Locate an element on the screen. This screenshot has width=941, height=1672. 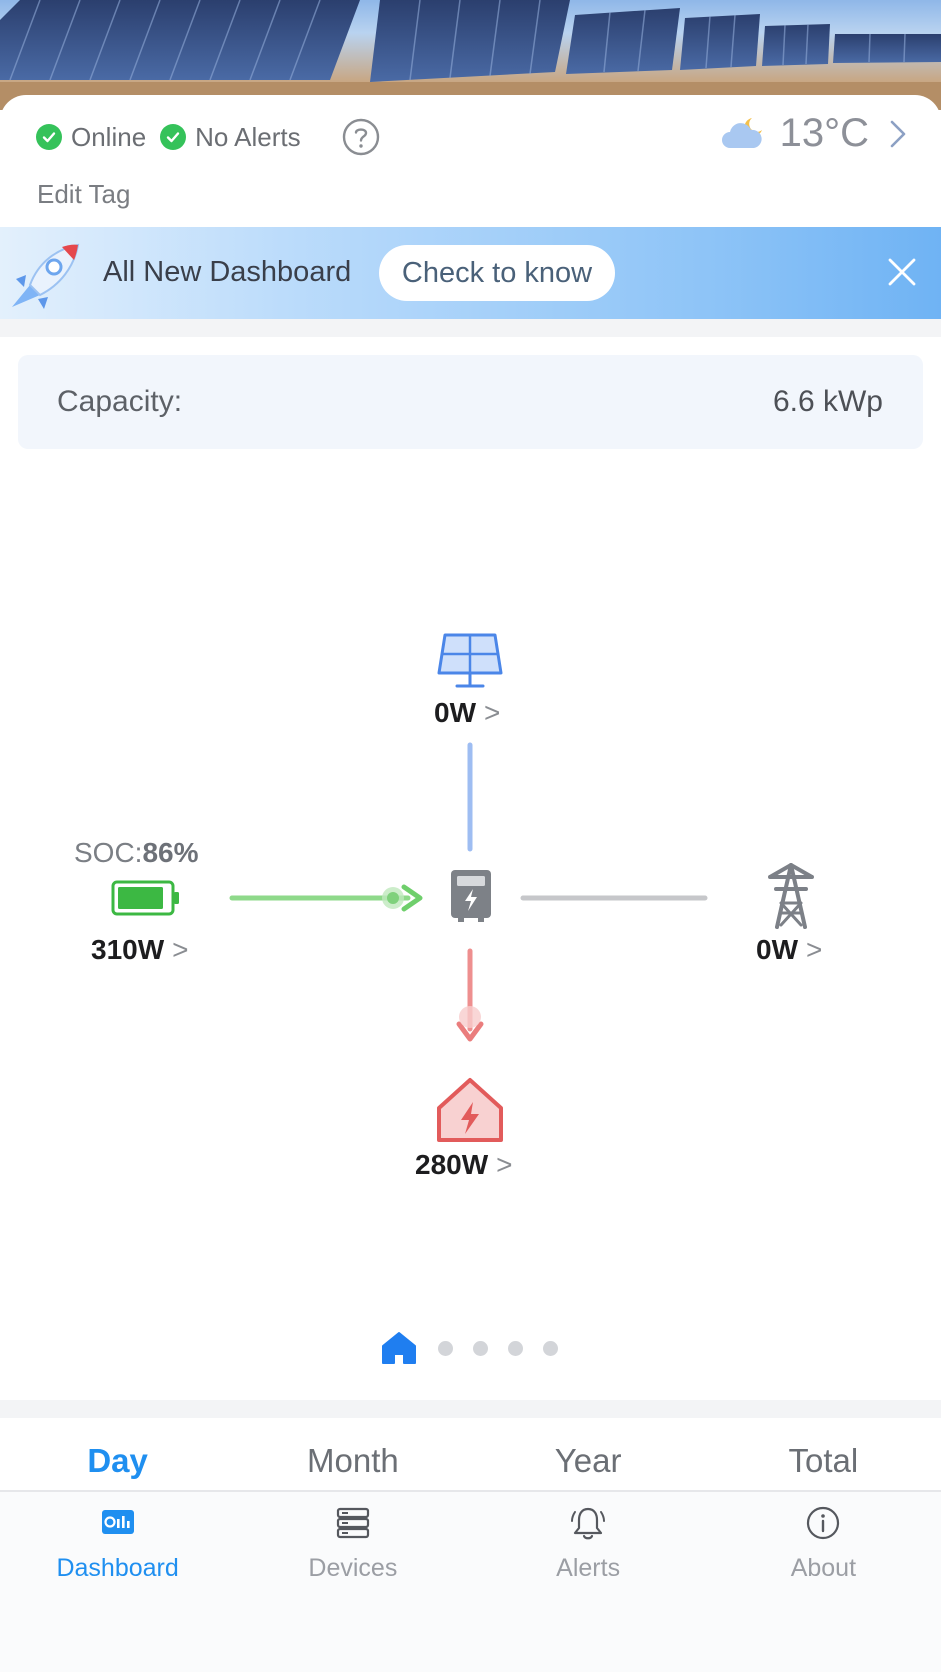
online-check-icon is located at coordinates (49, 137).